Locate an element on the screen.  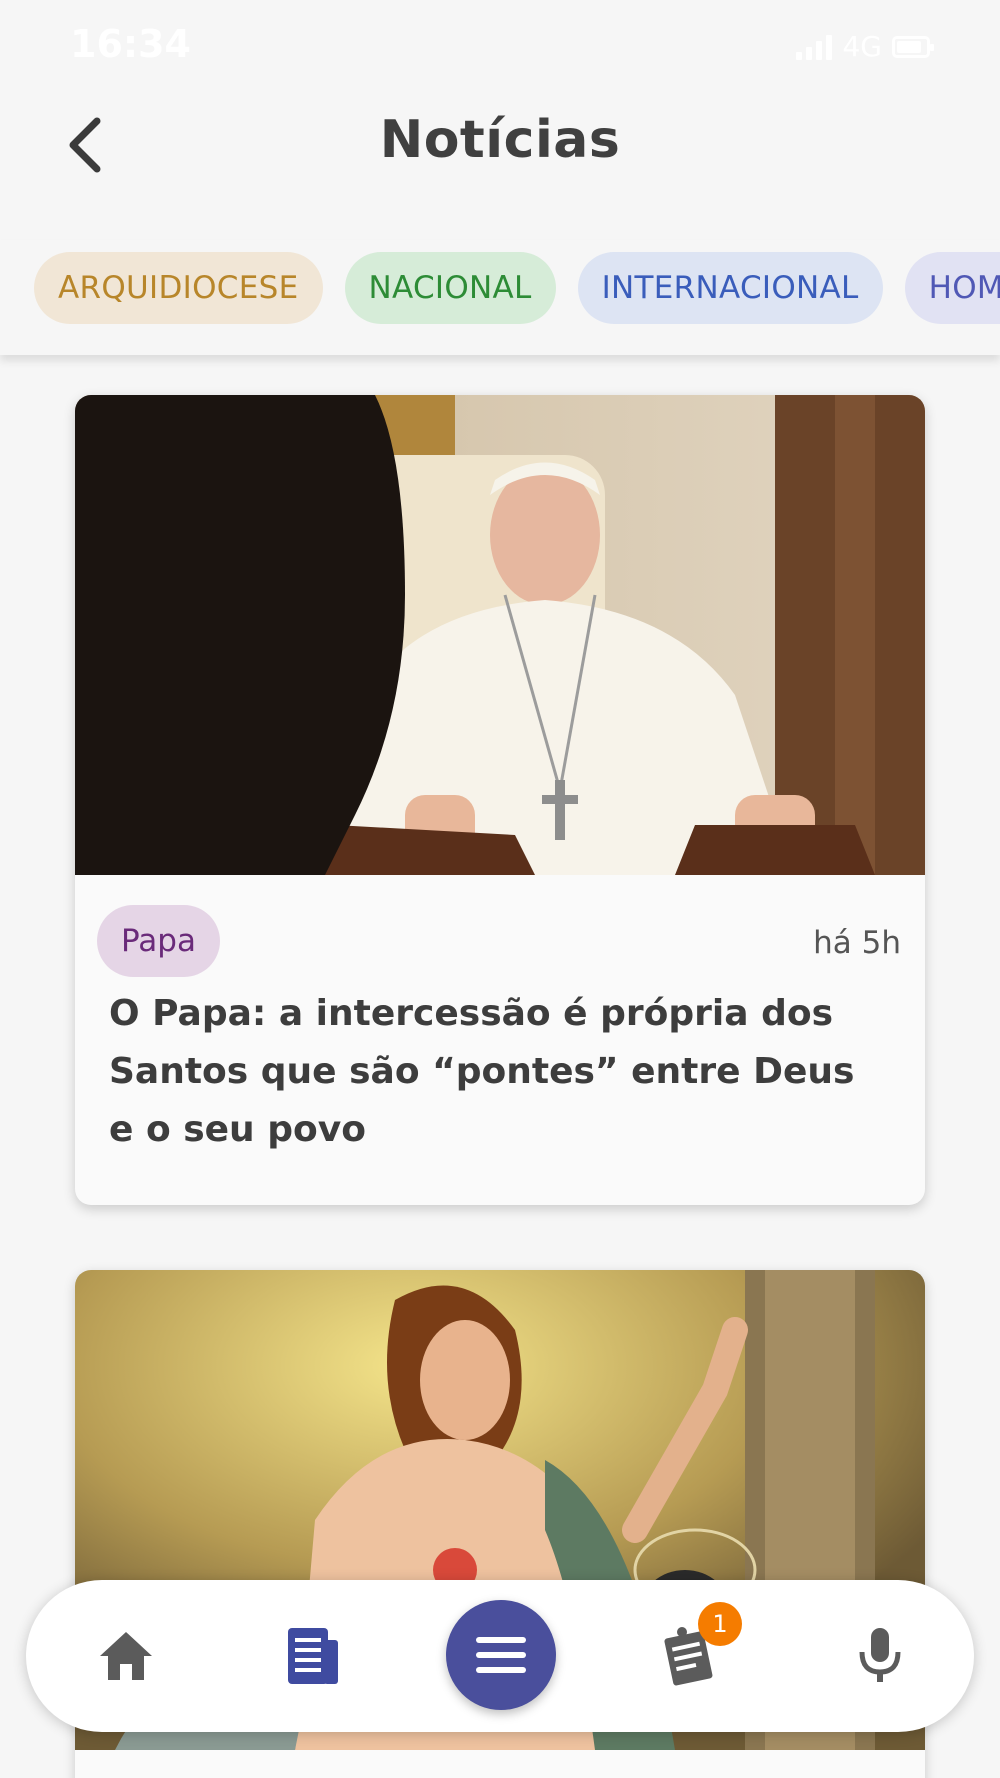
bottom-navigation: 1 is located at coordinates (500, 1656).